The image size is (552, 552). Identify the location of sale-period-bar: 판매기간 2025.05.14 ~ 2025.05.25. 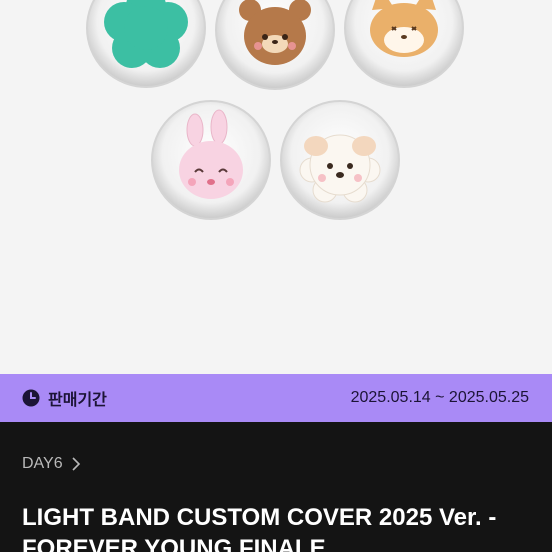
(276, 398).